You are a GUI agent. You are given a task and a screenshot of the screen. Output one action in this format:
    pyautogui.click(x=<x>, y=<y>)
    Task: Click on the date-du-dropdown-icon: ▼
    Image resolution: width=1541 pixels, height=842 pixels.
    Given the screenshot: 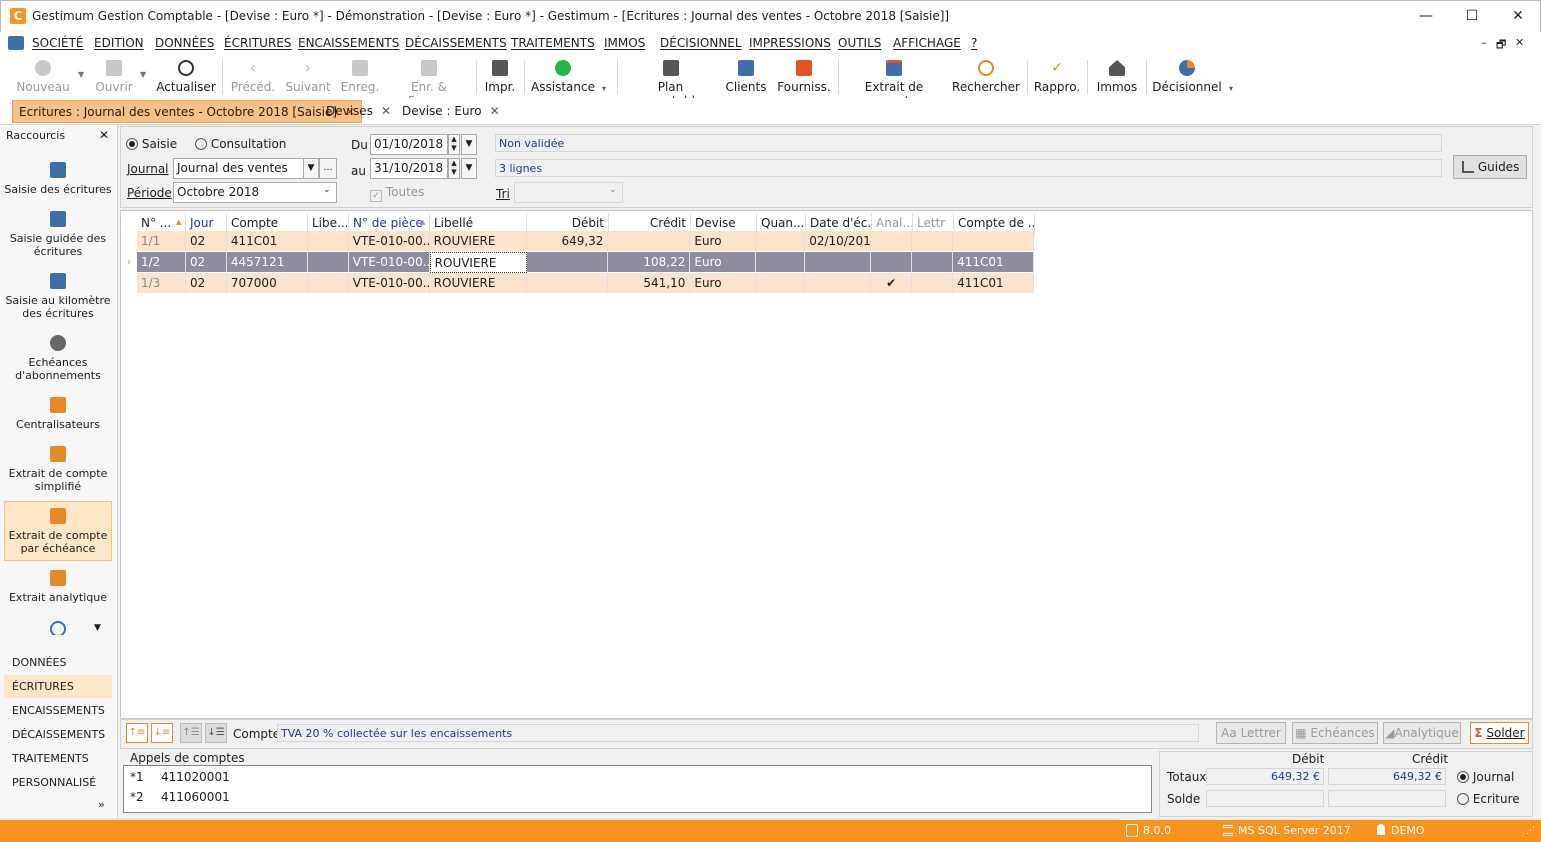 What is the action you would take?
    pyautogui.click(x=469, y=144)
    